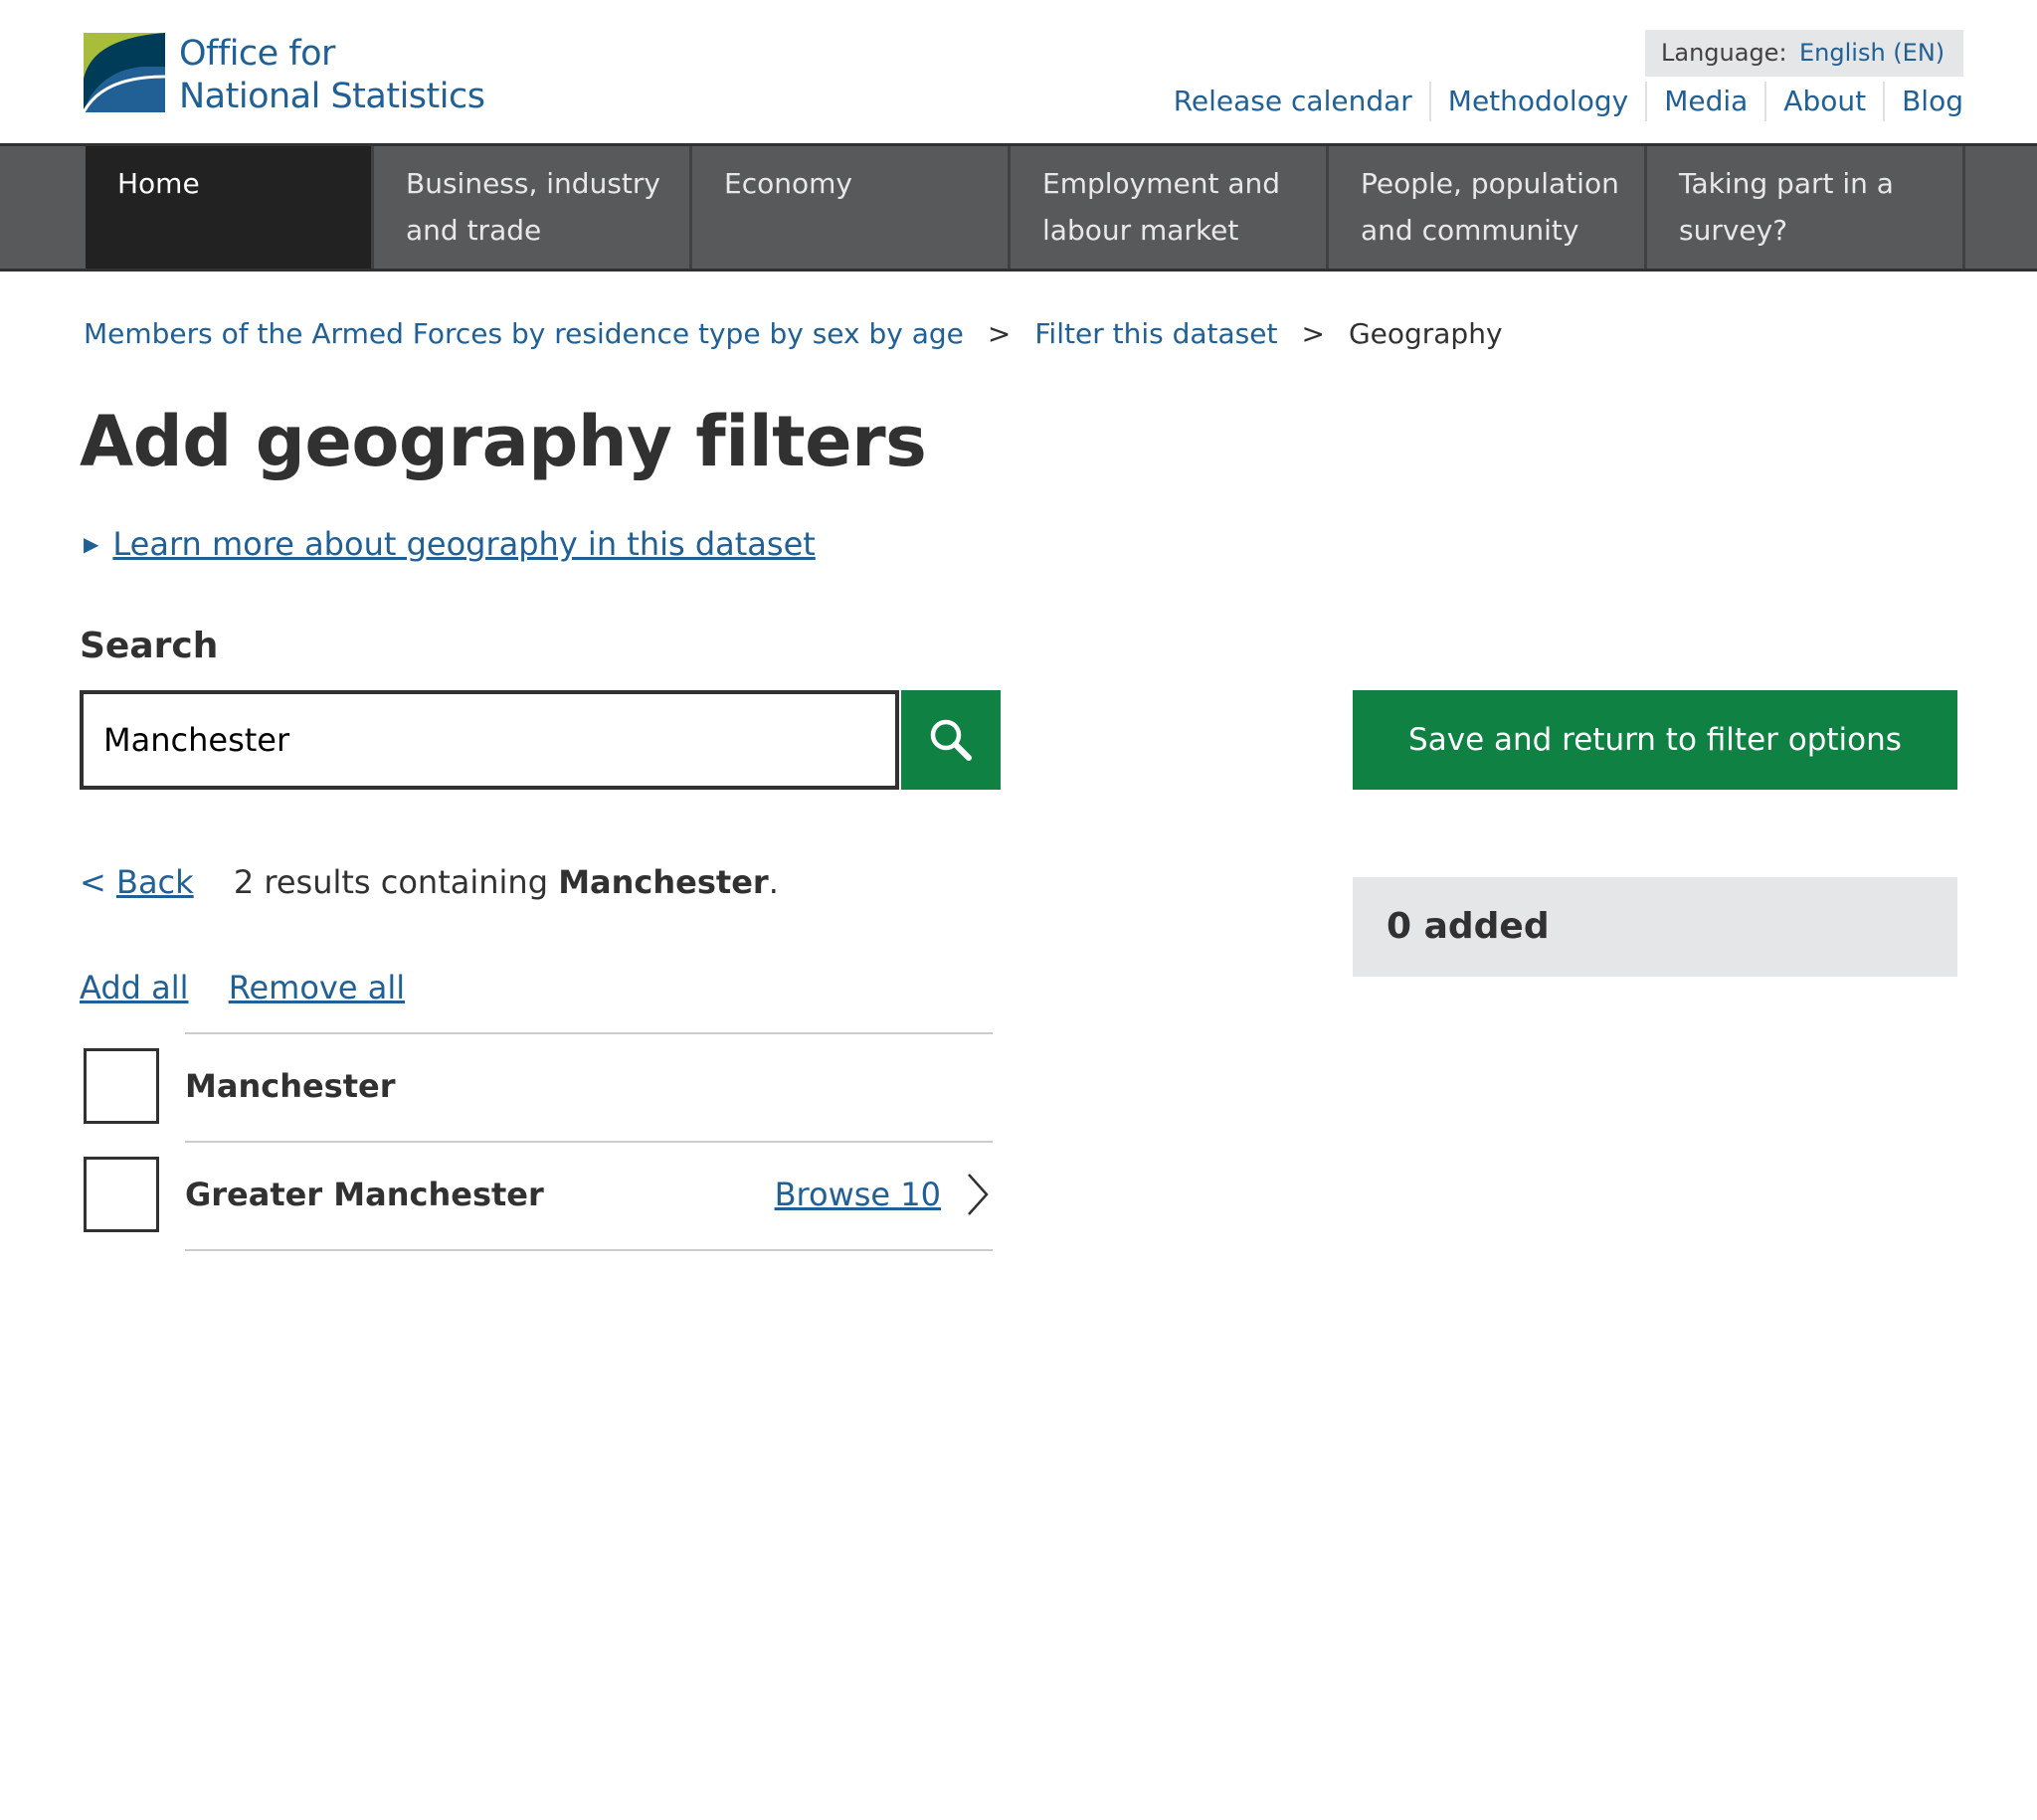 The width and height of the screenshot is (2037, 1820). Describe the element at coordinates (1140, 230) in the screenshot. I see `nav-item-label: labour market` at that location.